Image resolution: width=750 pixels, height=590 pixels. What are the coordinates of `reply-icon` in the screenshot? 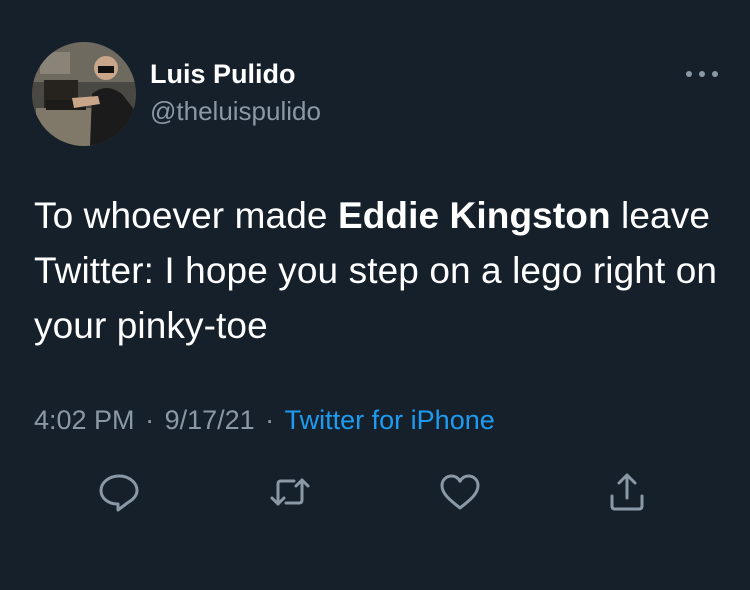 It's located at (119, 492).